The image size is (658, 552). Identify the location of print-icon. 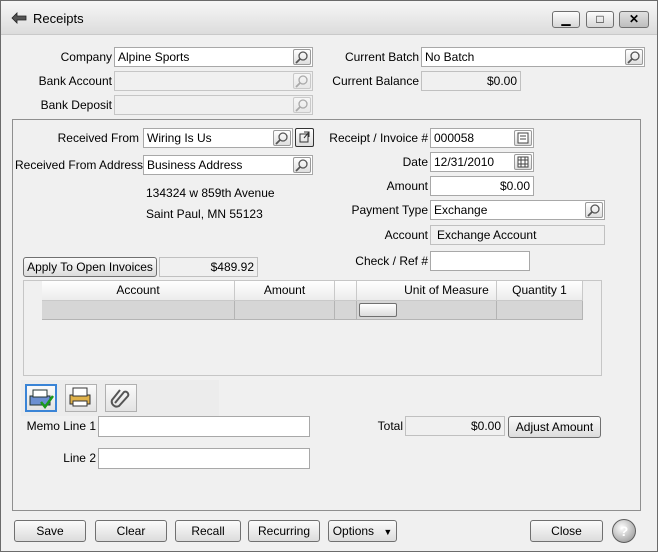
(80, 399).